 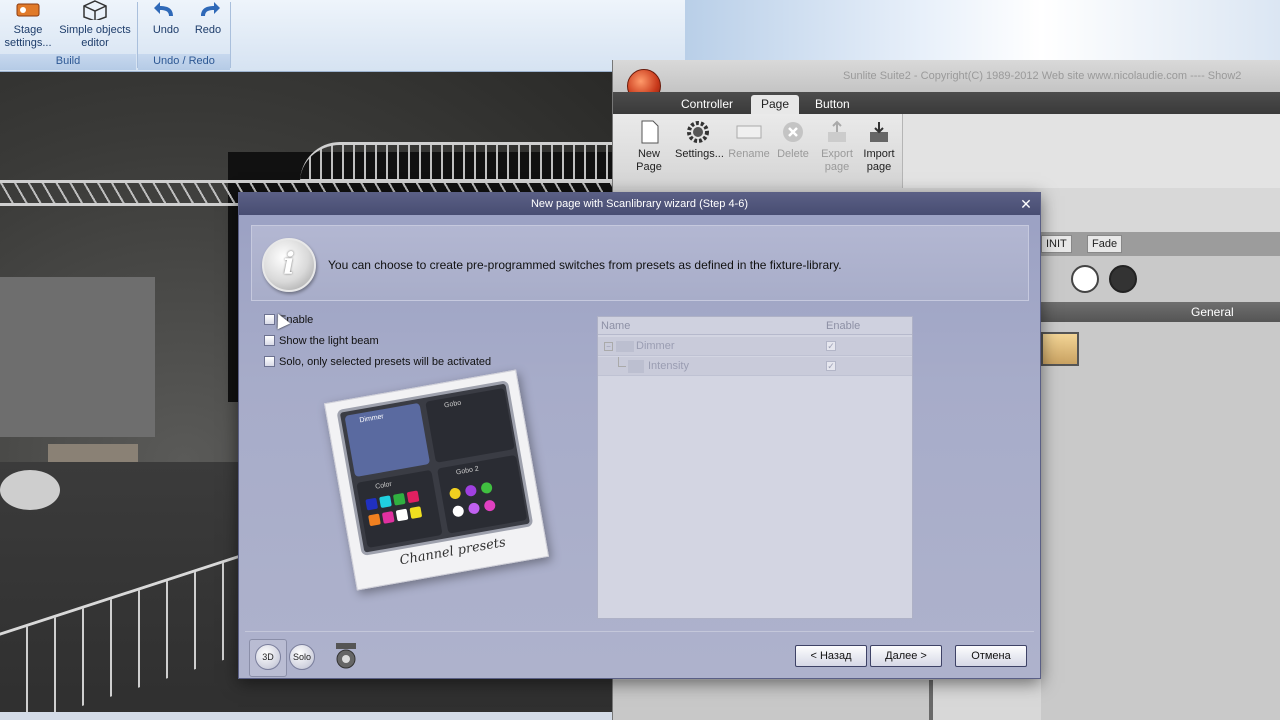 I want to click on sunlite-tabbar: Controller Page Button, so click(x=946, y=103).